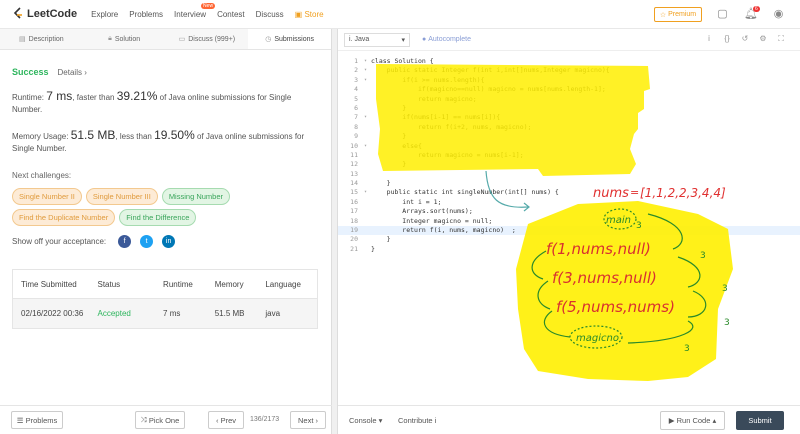  I want to click on code-line: 20 }, so click(569, 239).